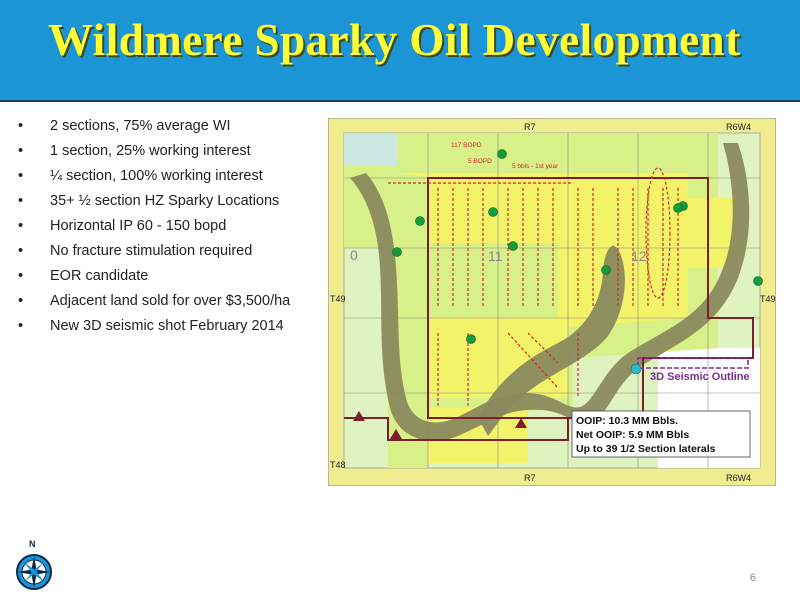 Image resolution: width=800 pixels, height=601 pixels. I want to click on section-label-right: 12, so click(639, 256).